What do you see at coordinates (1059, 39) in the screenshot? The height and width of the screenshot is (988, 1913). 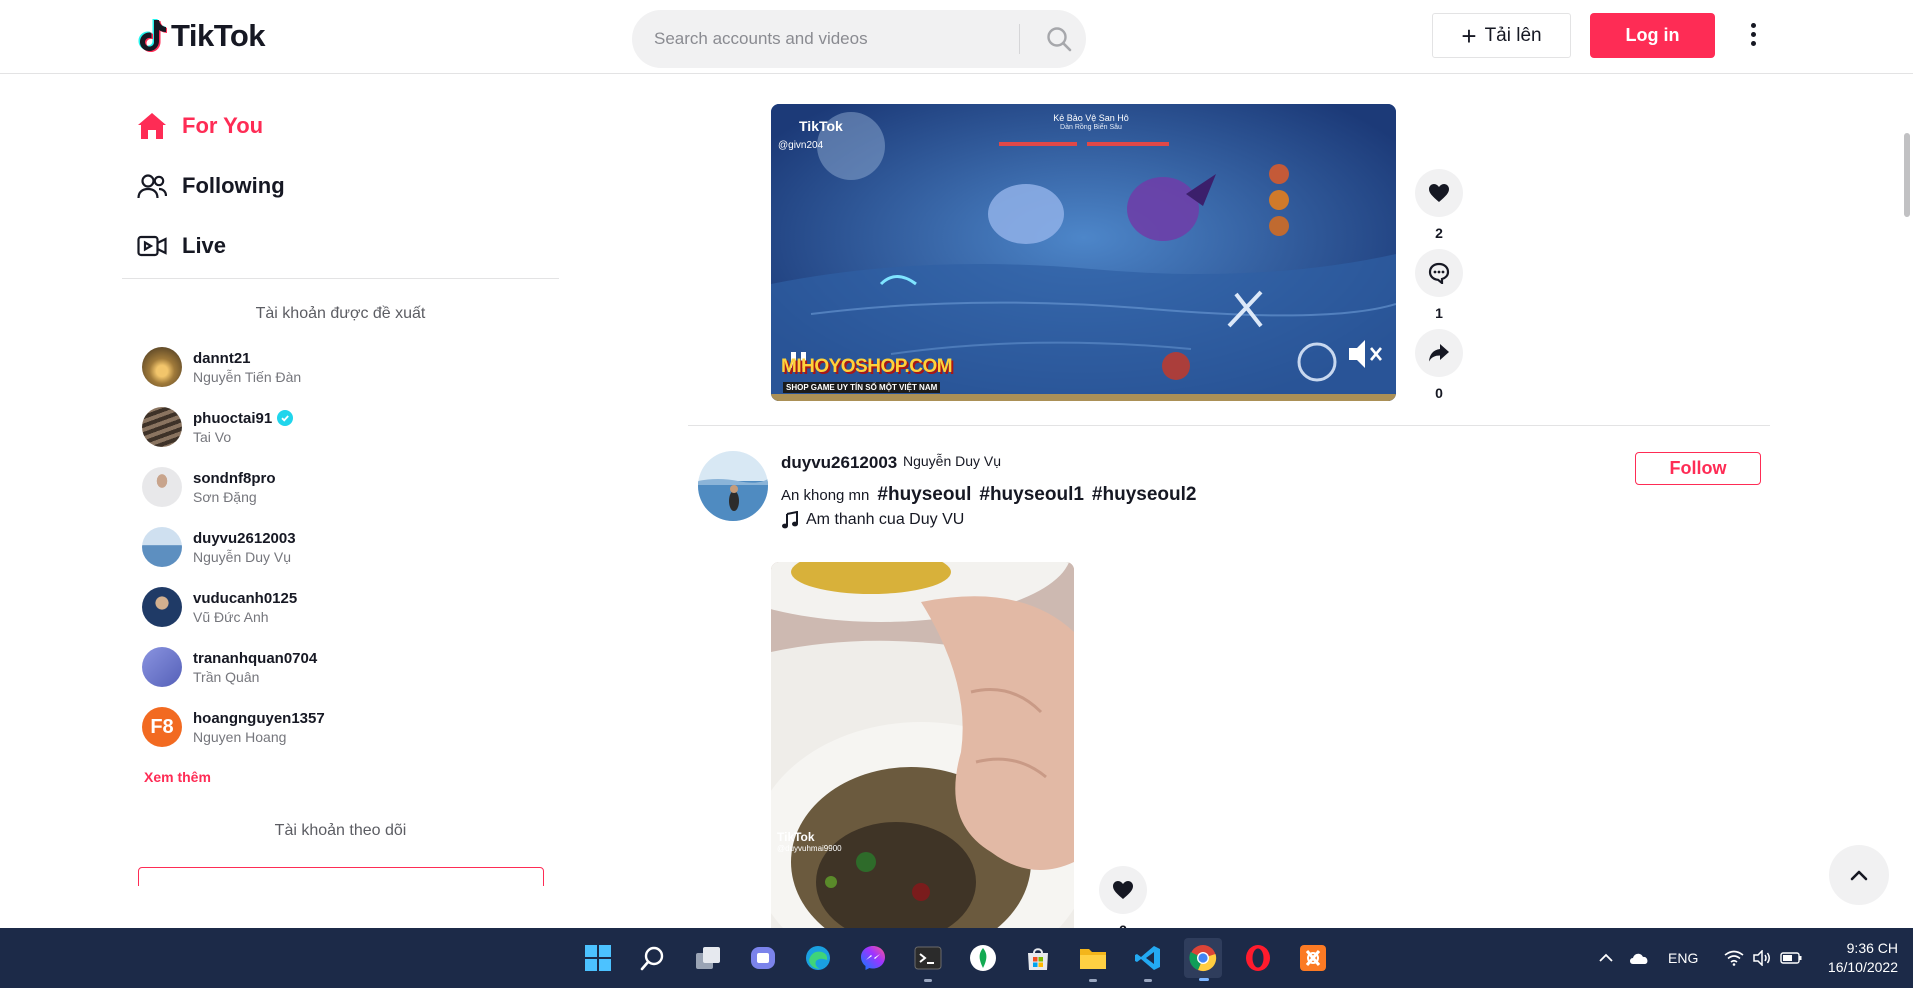 I see `search-button` at bounding box center [1059, 39].